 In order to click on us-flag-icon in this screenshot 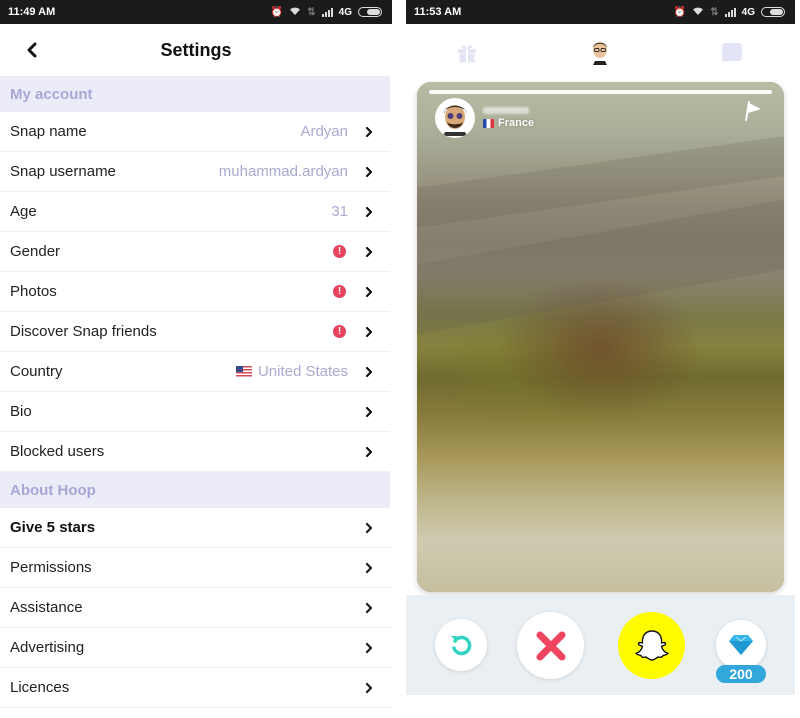, I will do `click(243, 371)`.